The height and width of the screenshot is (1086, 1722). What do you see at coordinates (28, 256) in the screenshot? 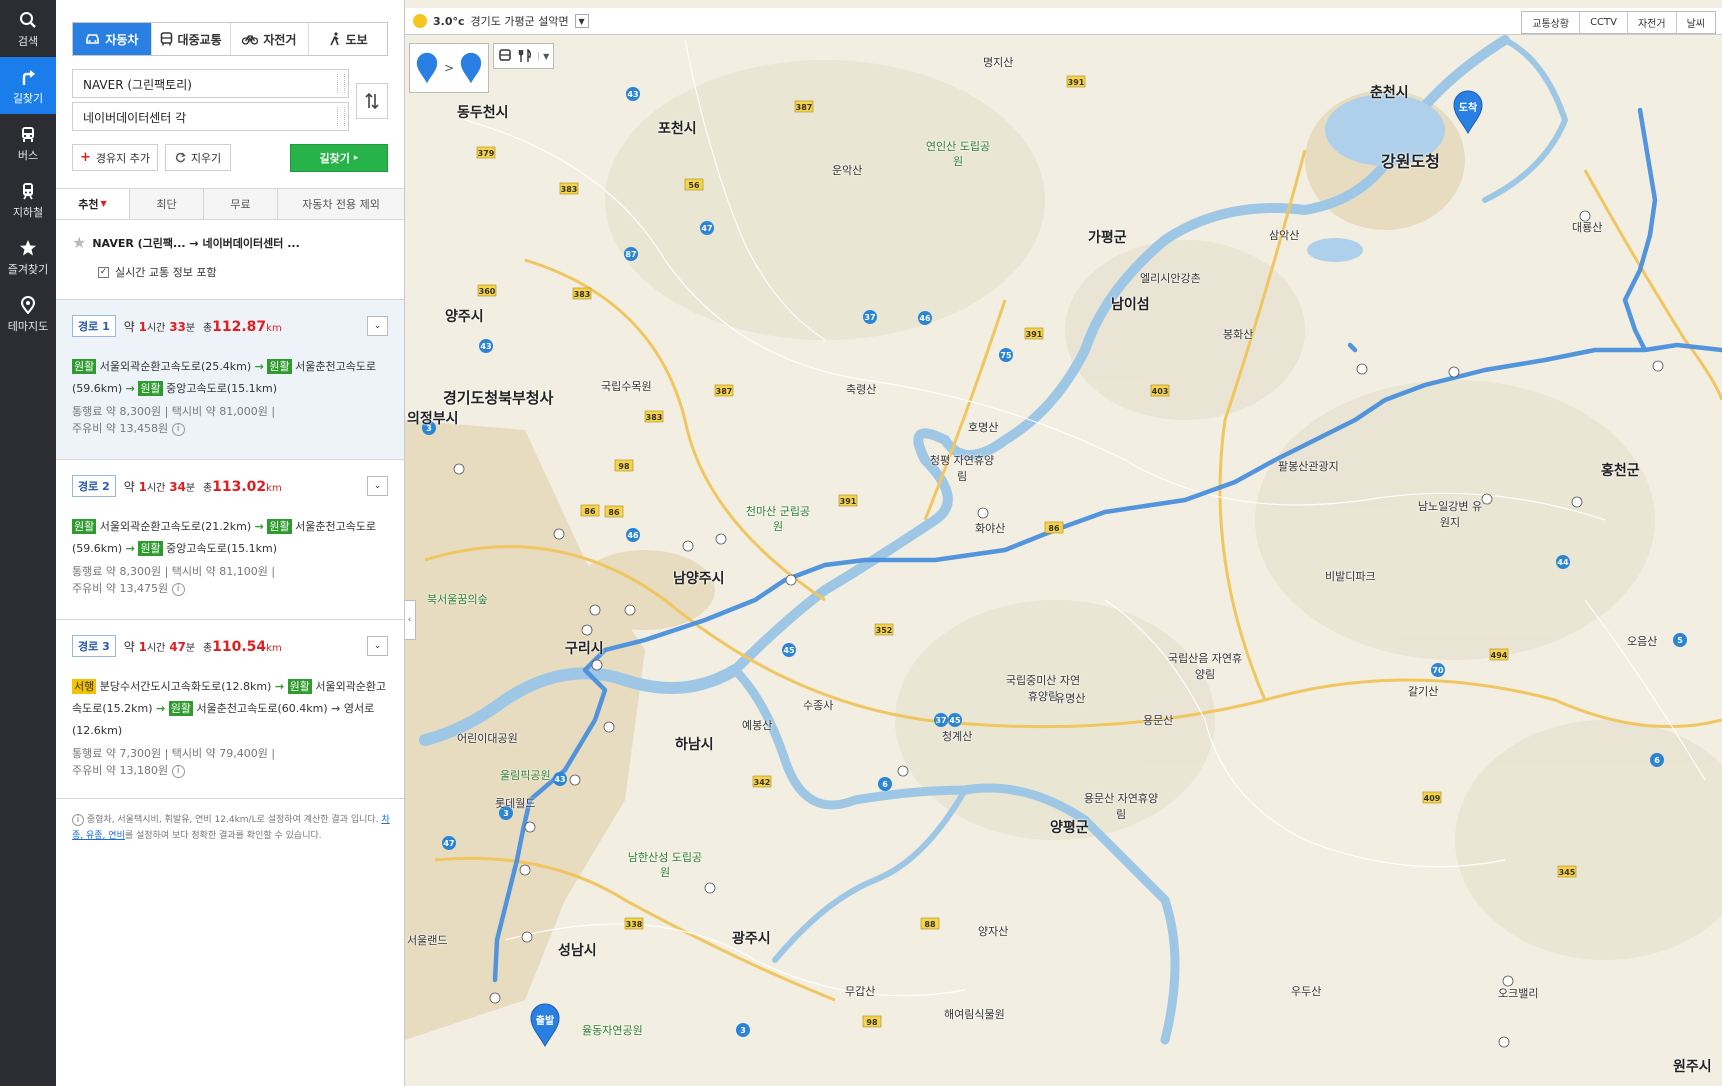
I see `nav-favorites: 즐겨찾기` at bounding box center [28, 256].